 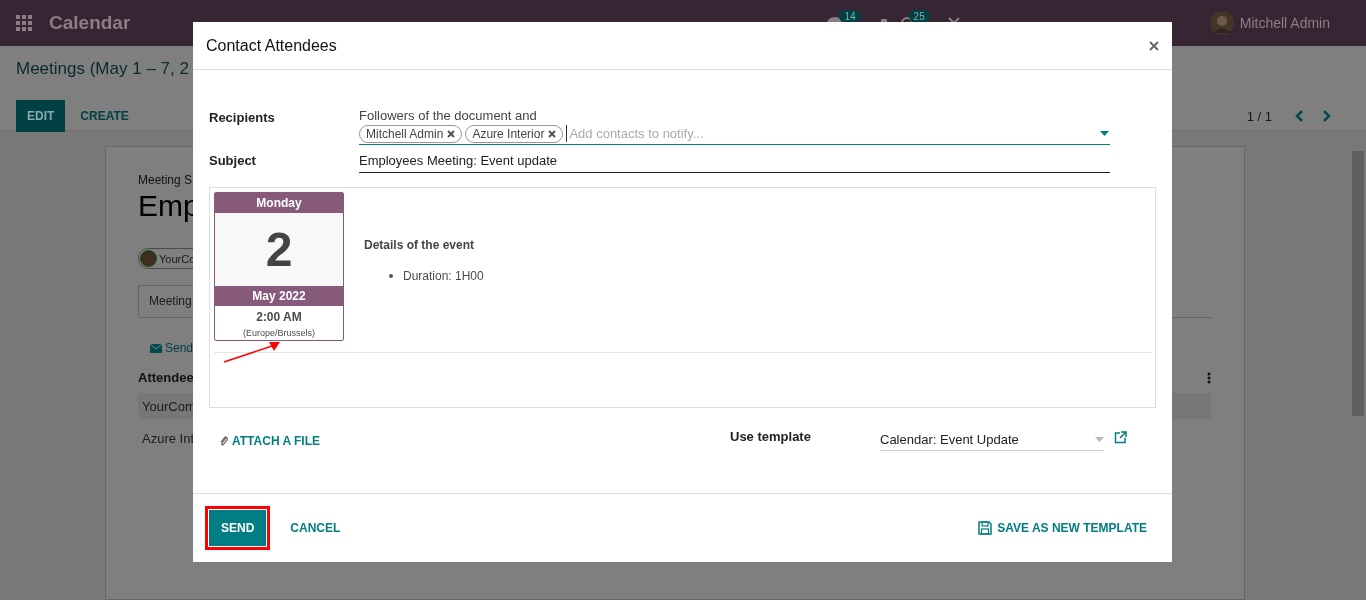 What do you see at coordinates (391, 276) in the screenshot?
I see `bullet-icon` at bounding box center [391, 276].